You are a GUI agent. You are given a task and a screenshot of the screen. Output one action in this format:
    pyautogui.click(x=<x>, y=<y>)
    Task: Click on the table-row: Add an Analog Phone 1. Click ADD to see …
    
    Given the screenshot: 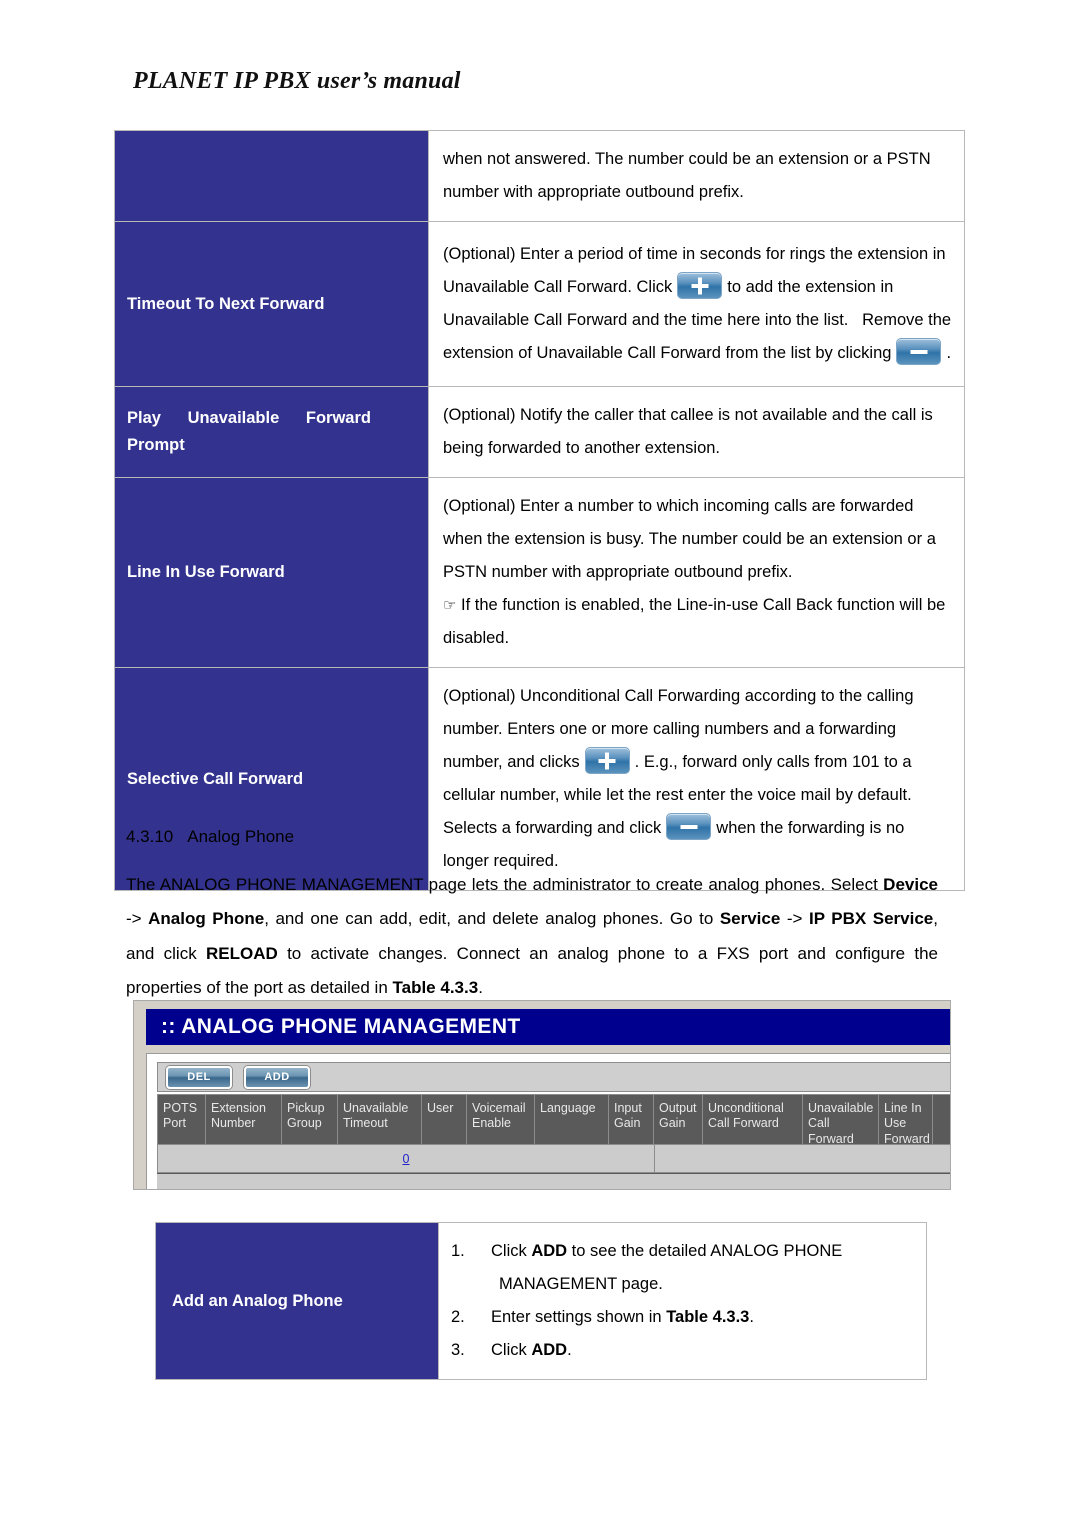 What is the action you would take?
    pyautogui.click(x=541, y=1301)
    